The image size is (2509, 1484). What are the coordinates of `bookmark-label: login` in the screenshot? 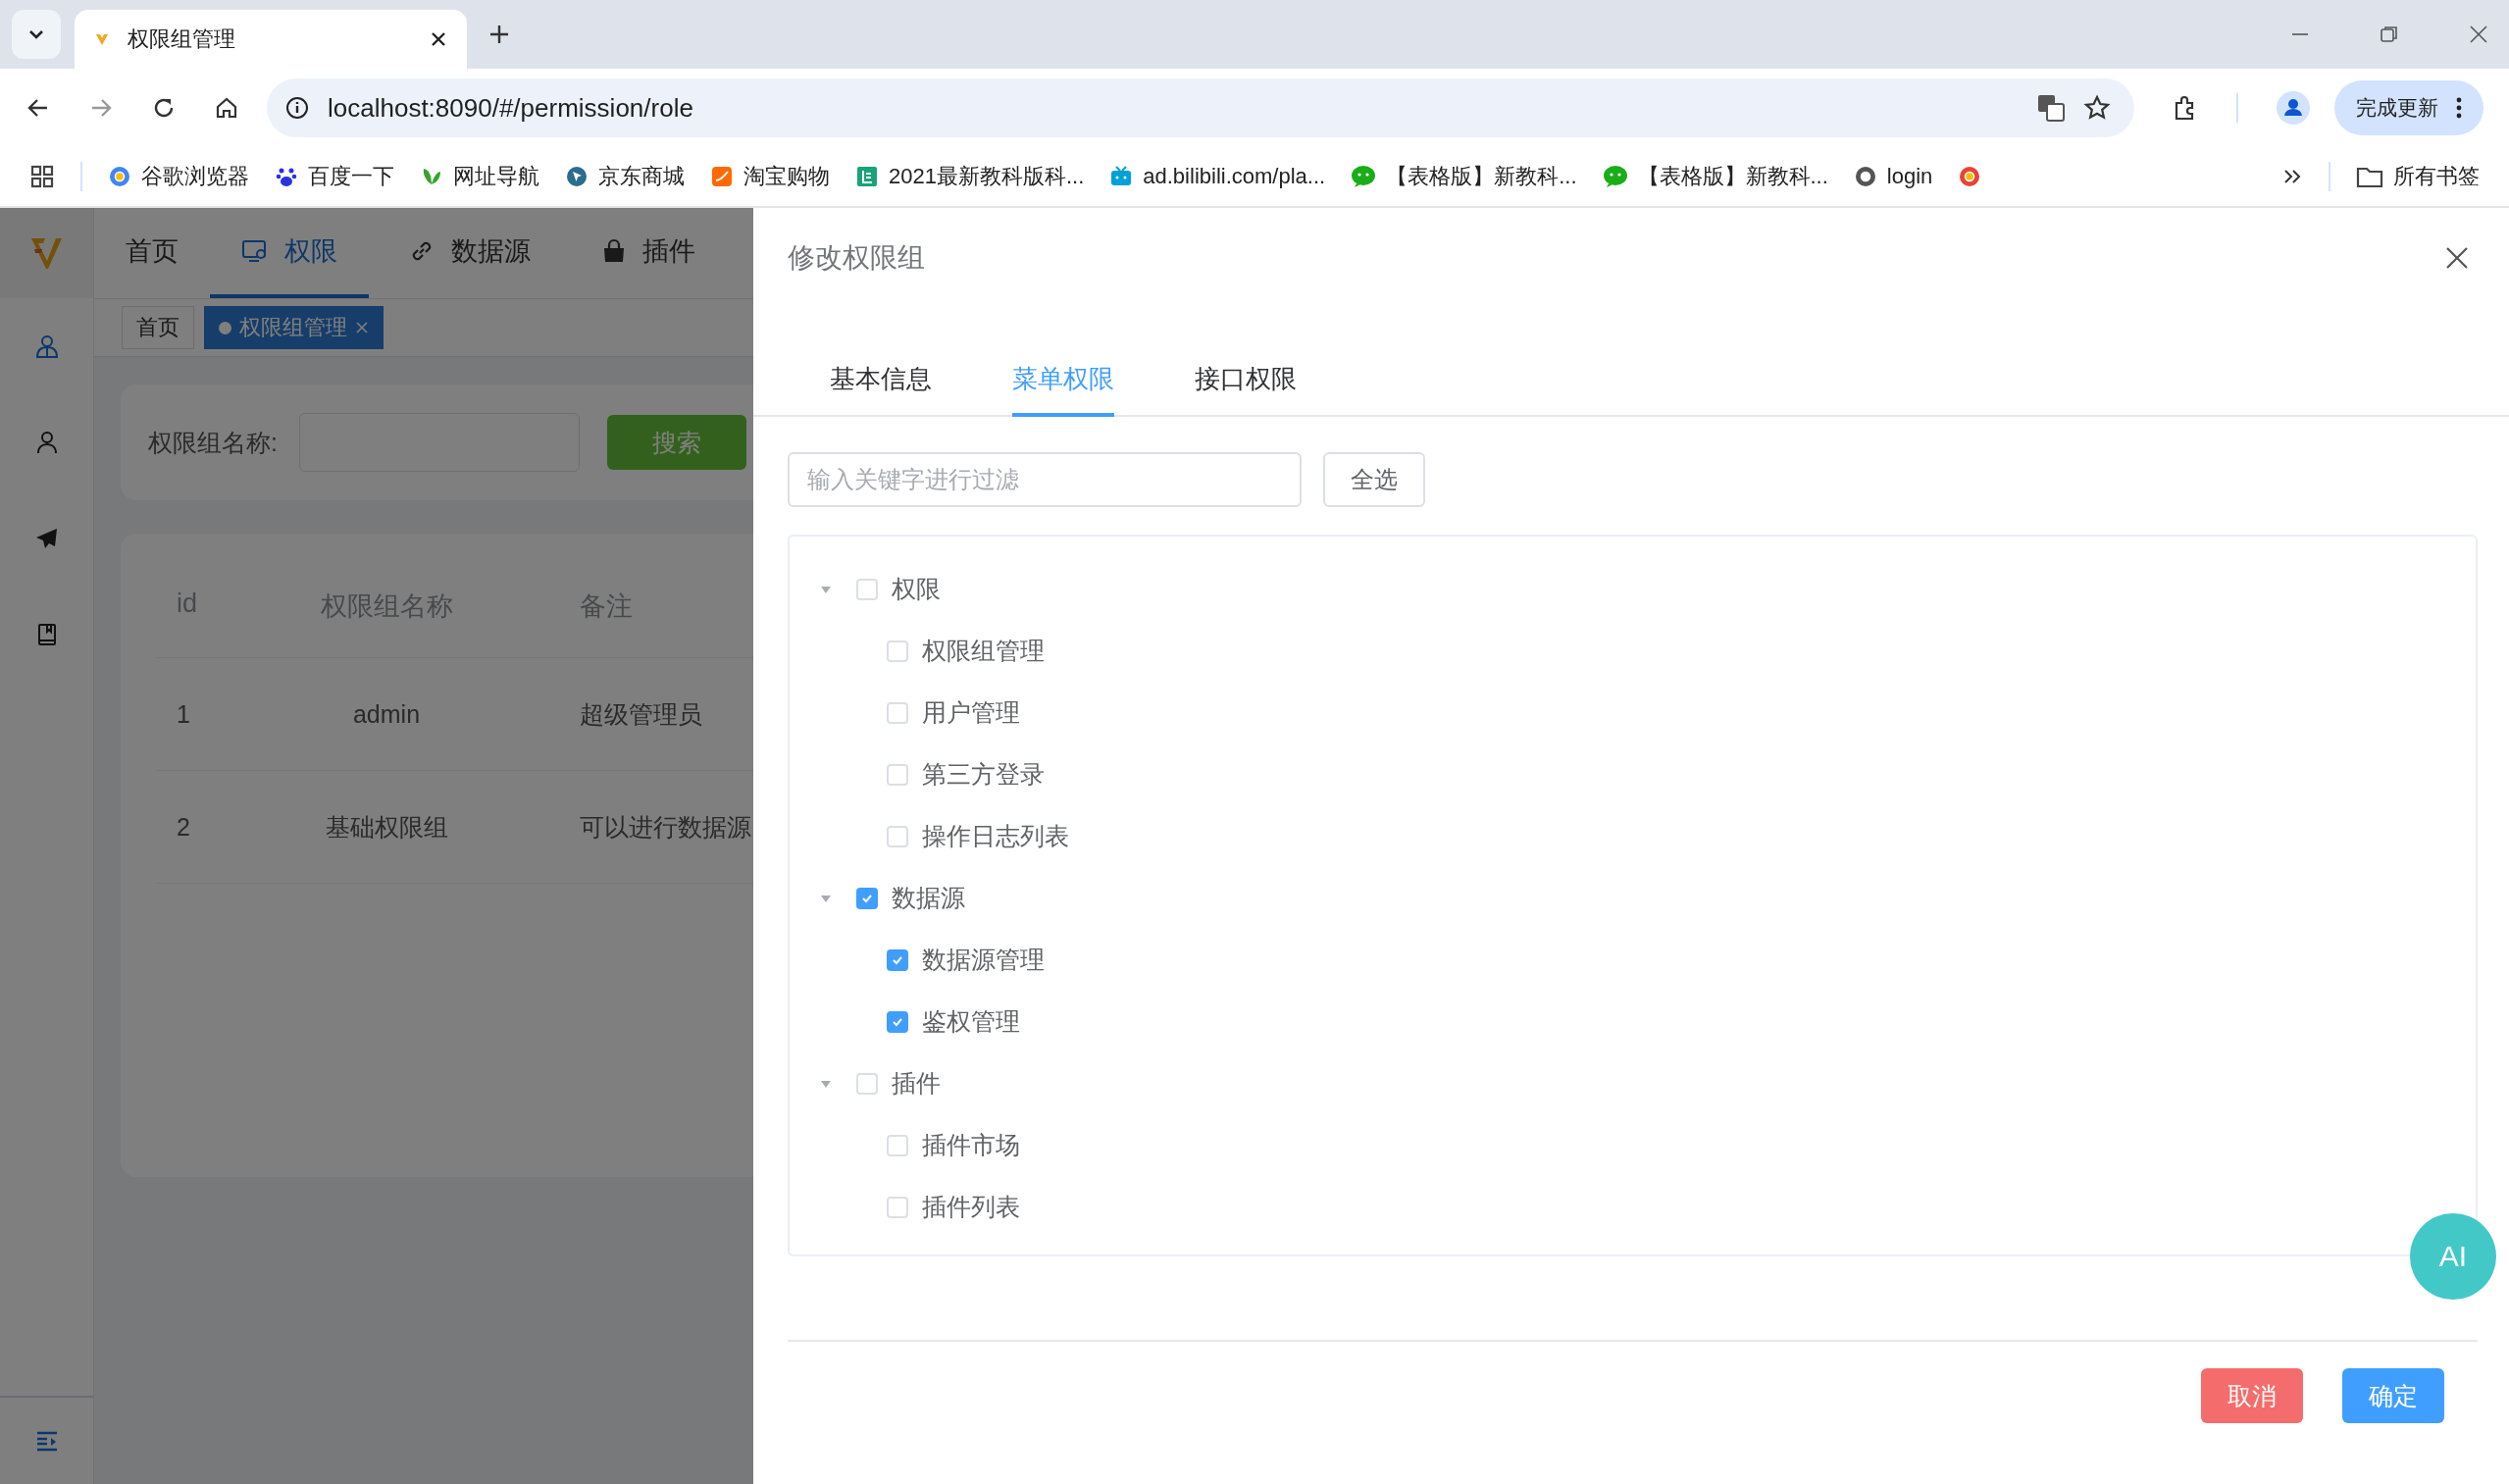 It's located at (1909, 176).